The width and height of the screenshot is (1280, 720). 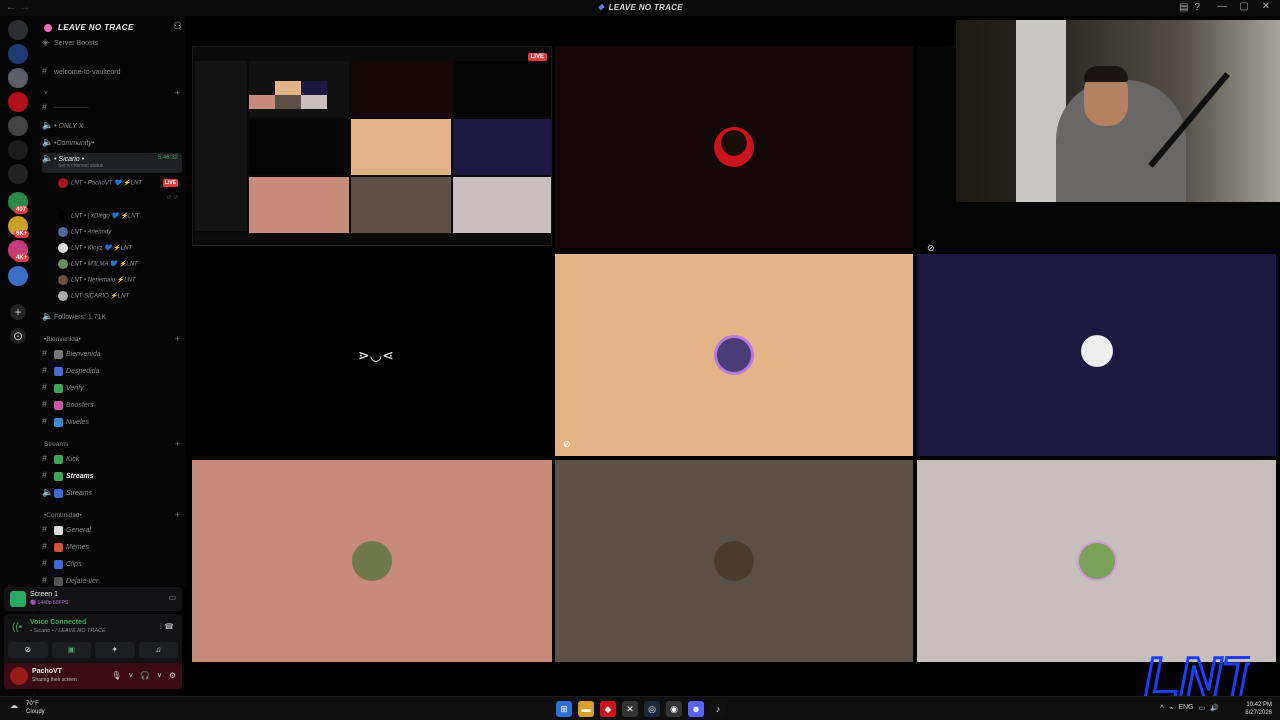 I want to click on server-boosts-item: ◈ Server Boosts, so click(x=112, y=44).